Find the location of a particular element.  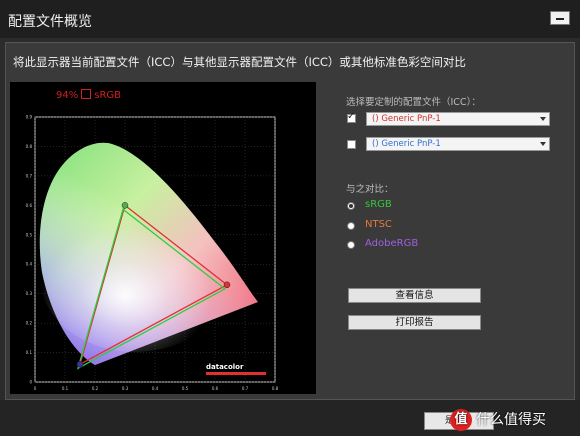

x-tick-label: 0 is located at coordinates (35, 388).